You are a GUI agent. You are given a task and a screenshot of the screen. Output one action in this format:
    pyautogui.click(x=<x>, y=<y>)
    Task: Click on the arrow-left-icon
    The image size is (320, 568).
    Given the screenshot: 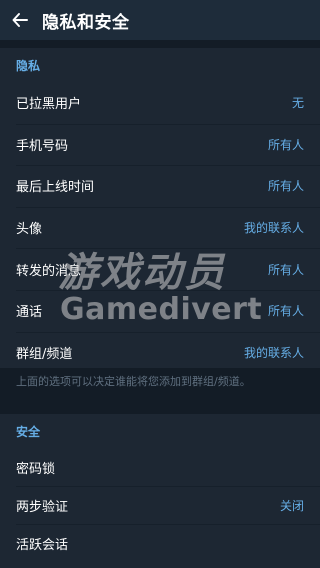 What is the action you would take?
    pyautogui.click(x=20, y=20)
    